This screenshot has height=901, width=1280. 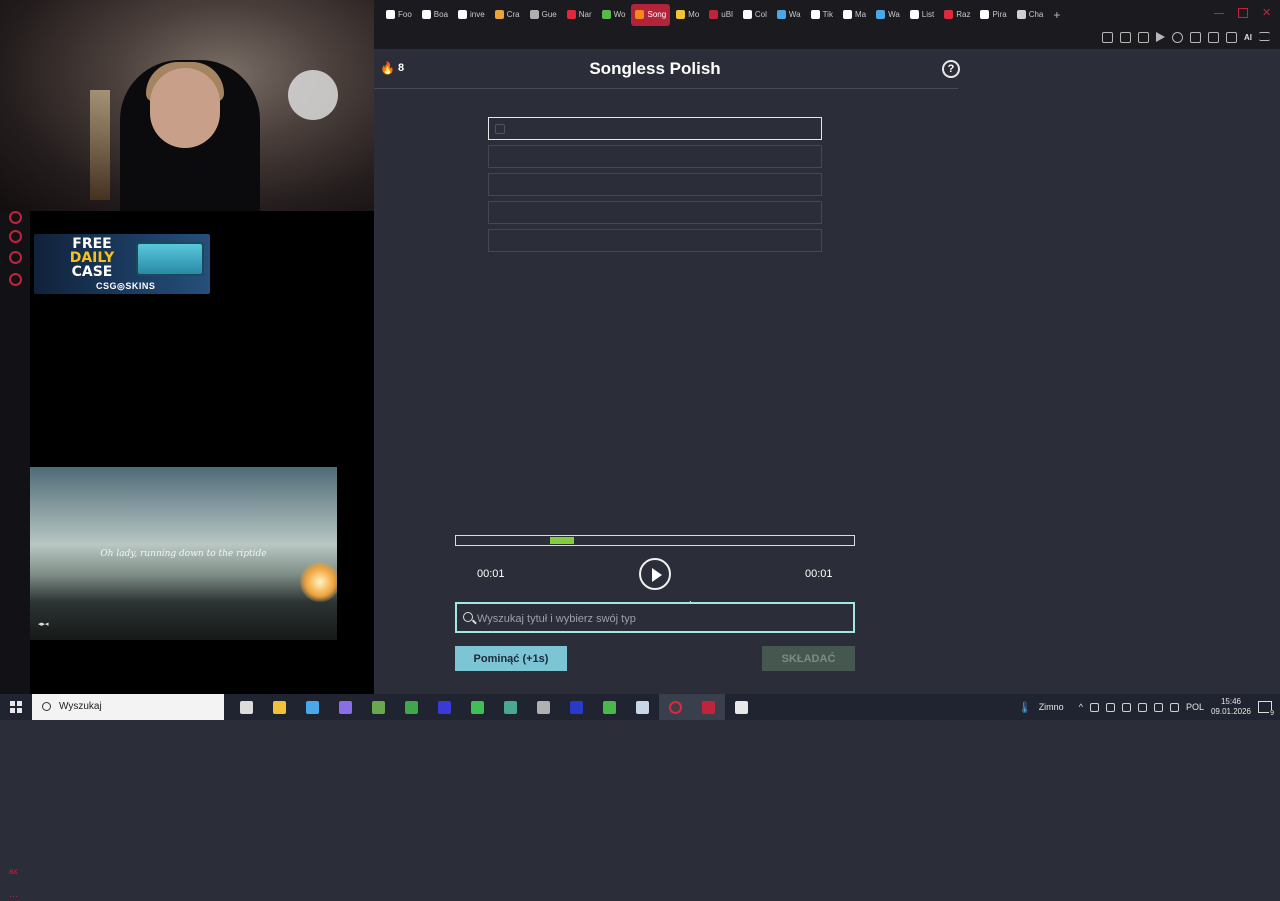 What do you see at coordinates (614, 15) in the screenshot?
I see `browser-tab: Wo` at bounding box center [614, 15].